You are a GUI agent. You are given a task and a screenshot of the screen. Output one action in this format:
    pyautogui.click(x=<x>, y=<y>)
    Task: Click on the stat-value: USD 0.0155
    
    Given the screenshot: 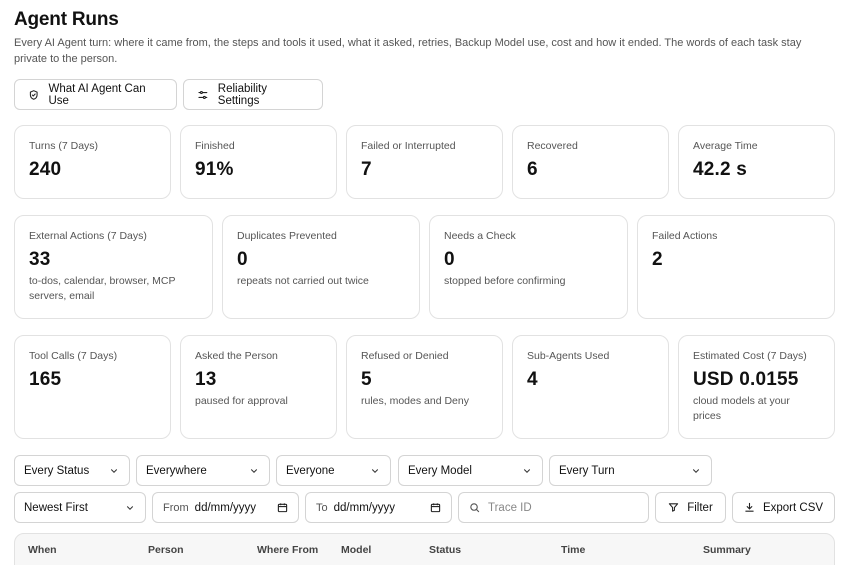 What is the action you would take?
    pyautogui.click(x=746, y=379)
    